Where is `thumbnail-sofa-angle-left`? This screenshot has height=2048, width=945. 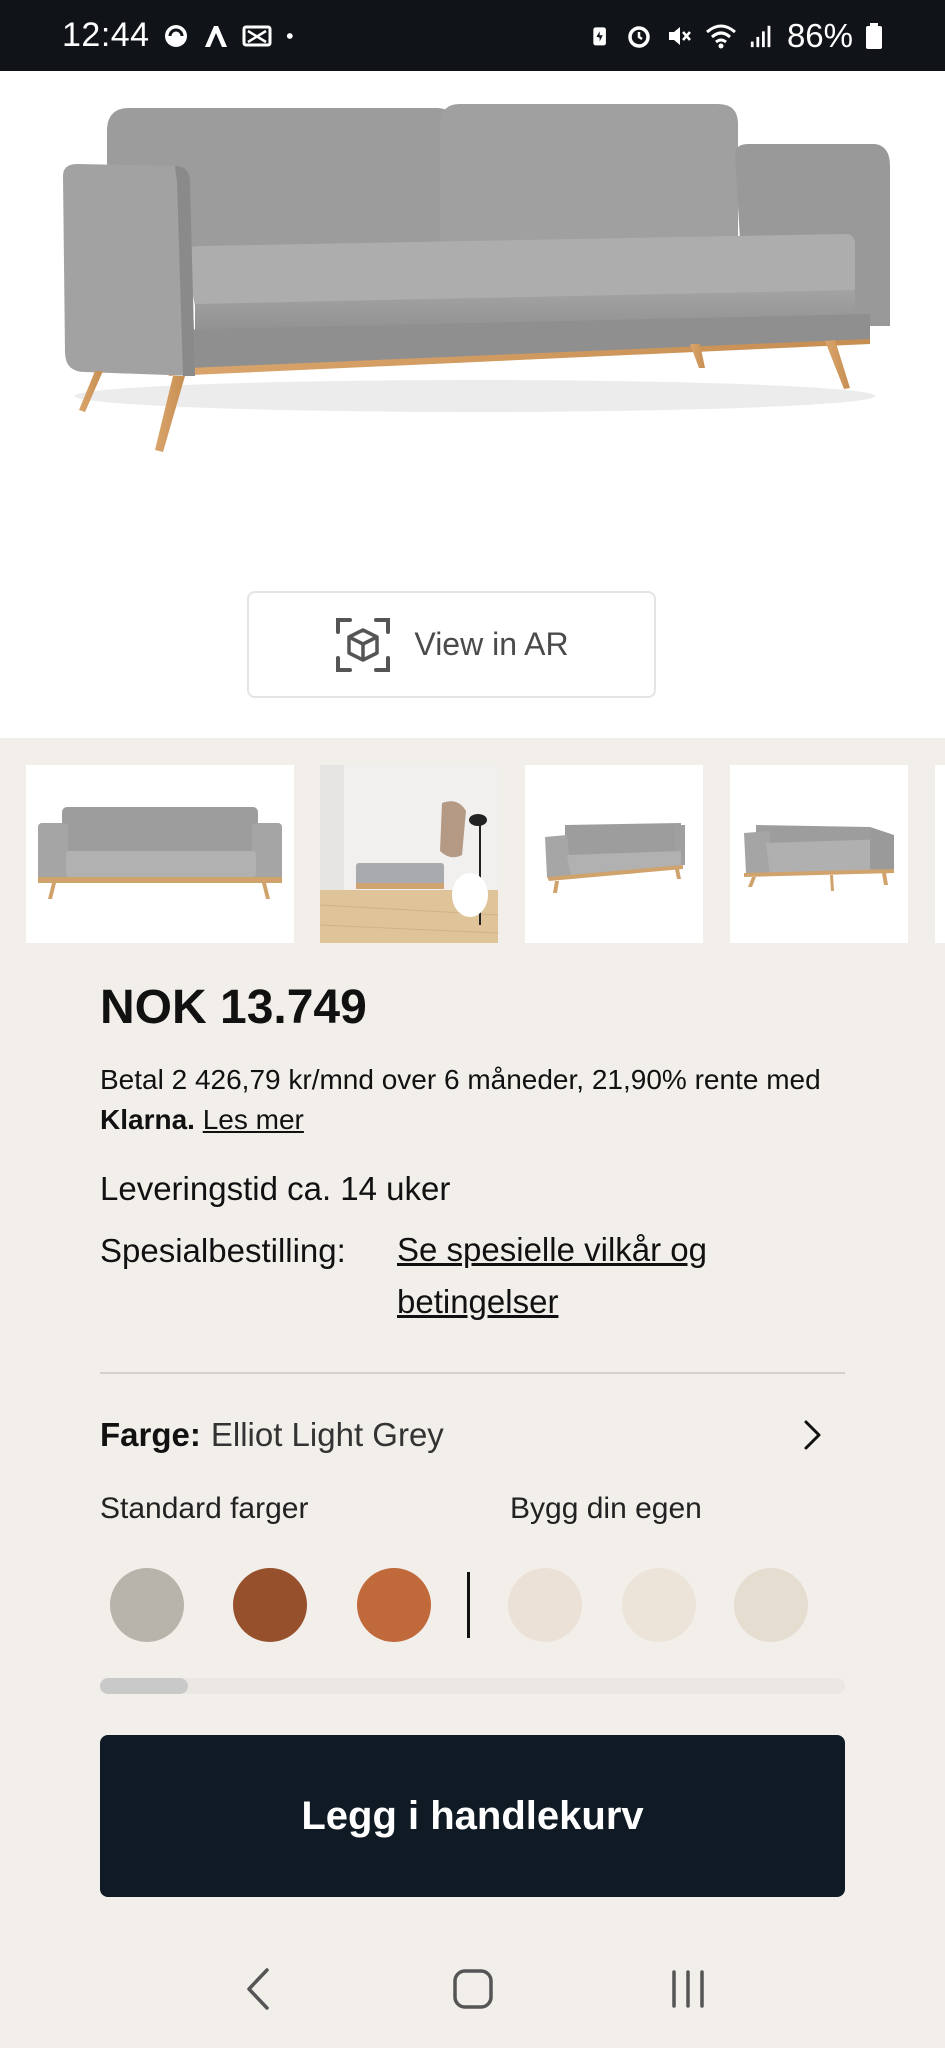
thumbnail-sofa-angle-left is located at coordinates (614, 854).